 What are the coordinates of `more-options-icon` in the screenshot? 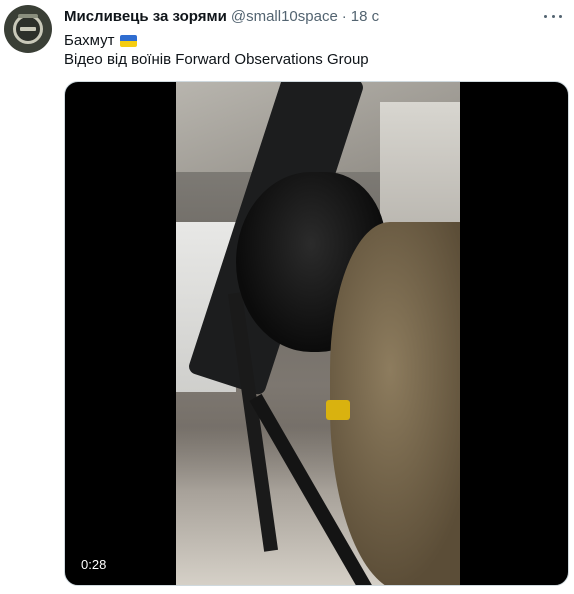 It's located at (553, 16).